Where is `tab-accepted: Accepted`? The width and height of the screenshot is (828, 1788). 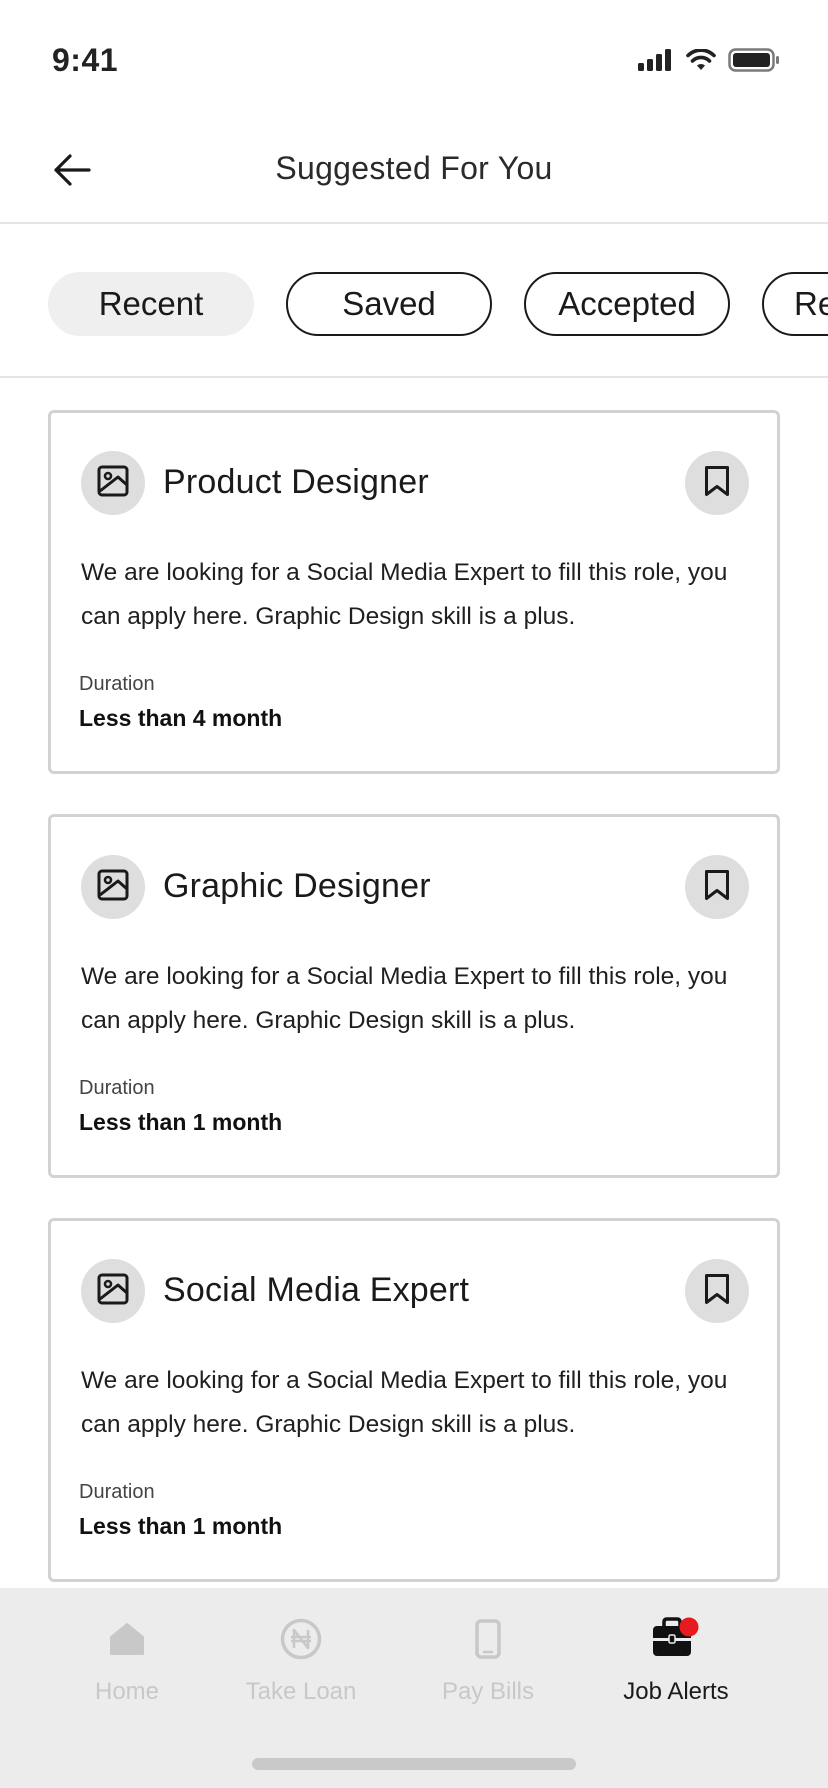 tab-accepted: Accepted is located at coordinates (627, 304).